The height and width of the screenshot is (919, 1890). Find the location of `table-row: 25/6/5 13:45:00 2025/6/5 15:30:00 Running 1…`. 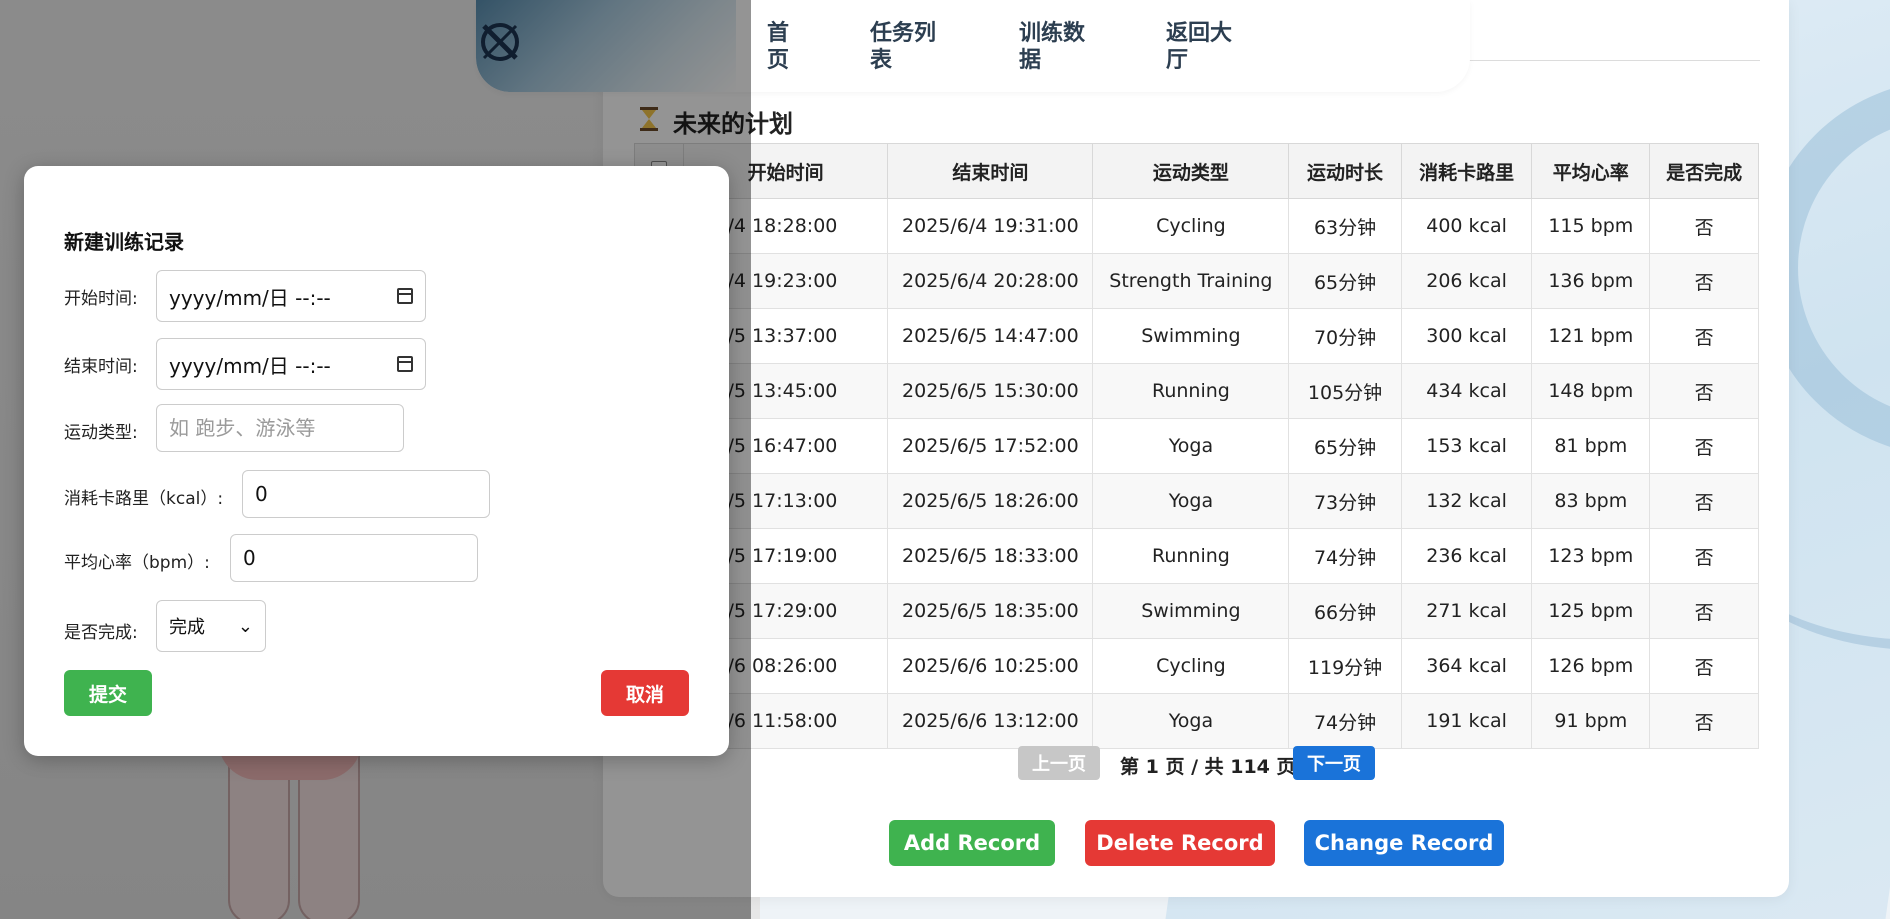

table-row: 25/6/5 13:45:00 2025/6/5 15:30:00 Running 1… is located at coordinates (1196, 391).